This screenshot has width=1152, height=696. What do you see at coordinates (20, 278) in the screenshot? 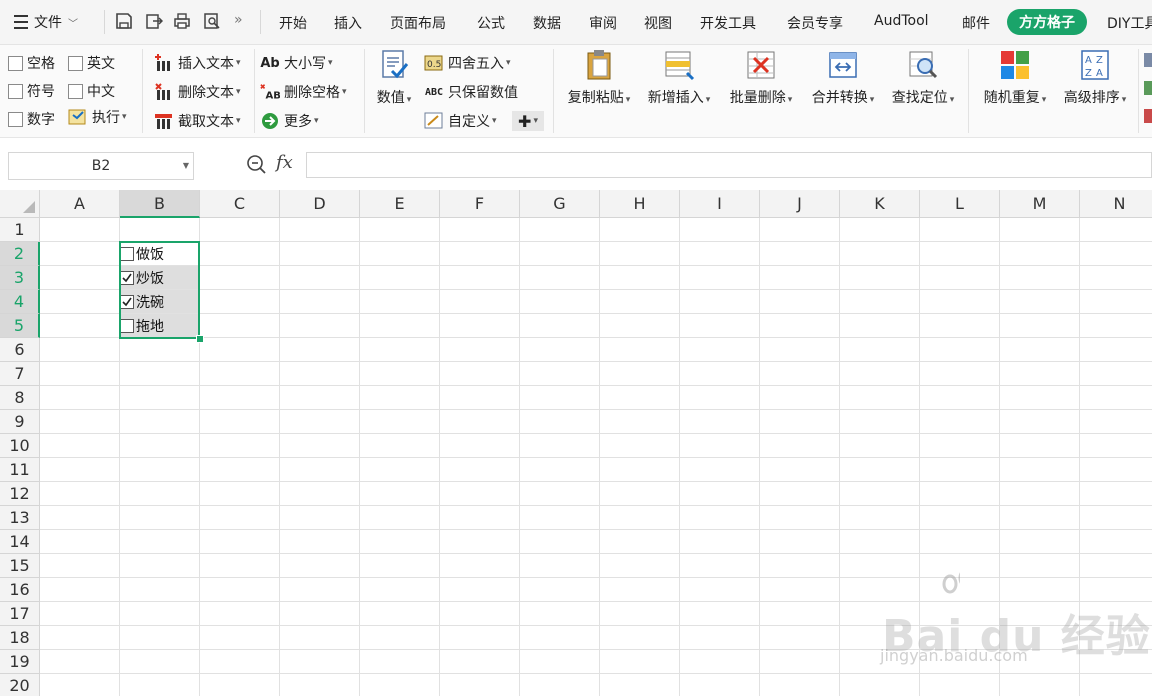
I see `row-header: 3` at bounding box center [20, 278].